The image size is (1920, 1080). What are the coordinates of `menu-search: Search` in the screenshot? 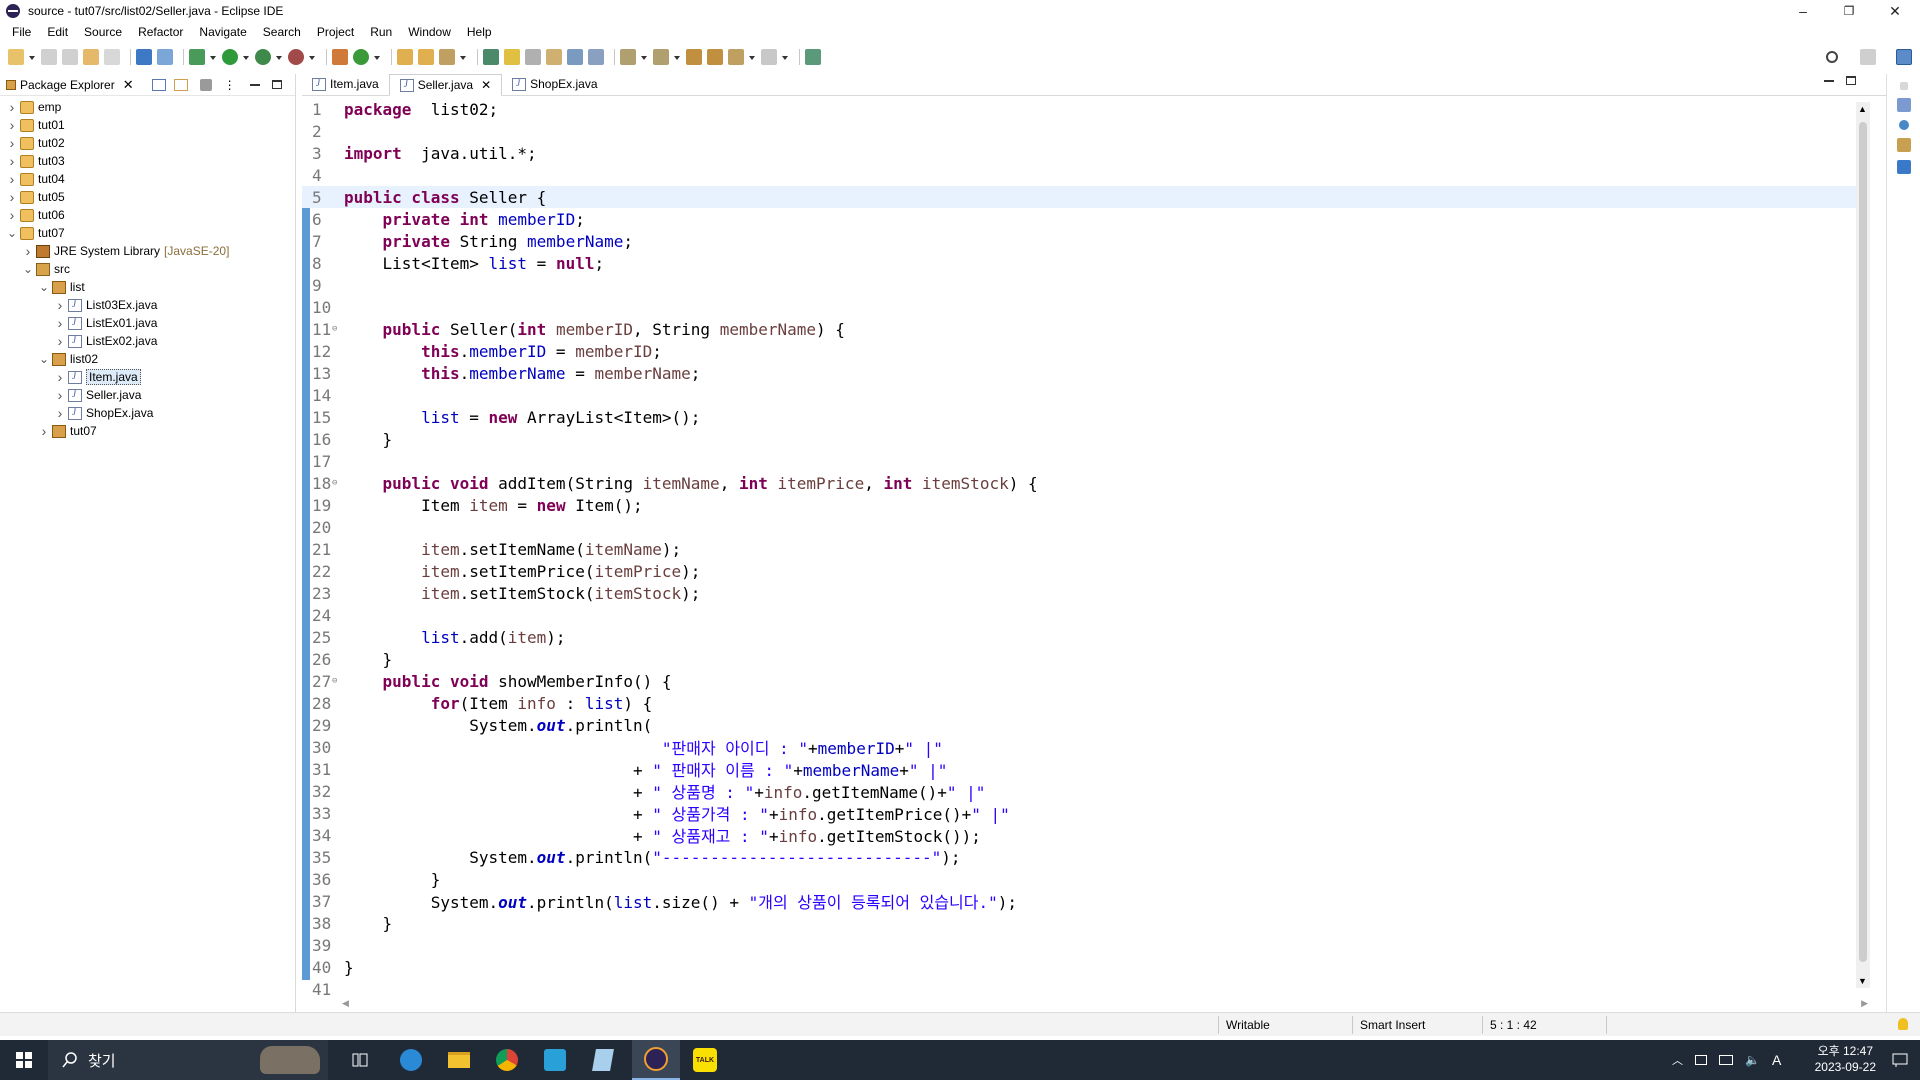 It's located at (282, 32).